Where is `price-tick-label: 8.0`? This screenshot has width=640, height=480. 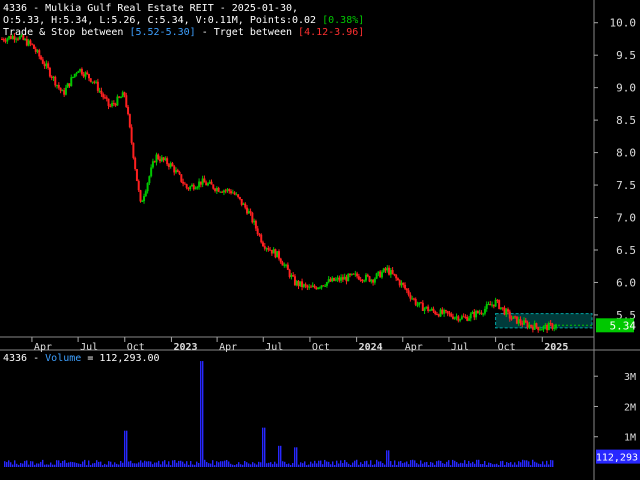 price-tick-label: 8.0 is located at coordinates (626, 153).